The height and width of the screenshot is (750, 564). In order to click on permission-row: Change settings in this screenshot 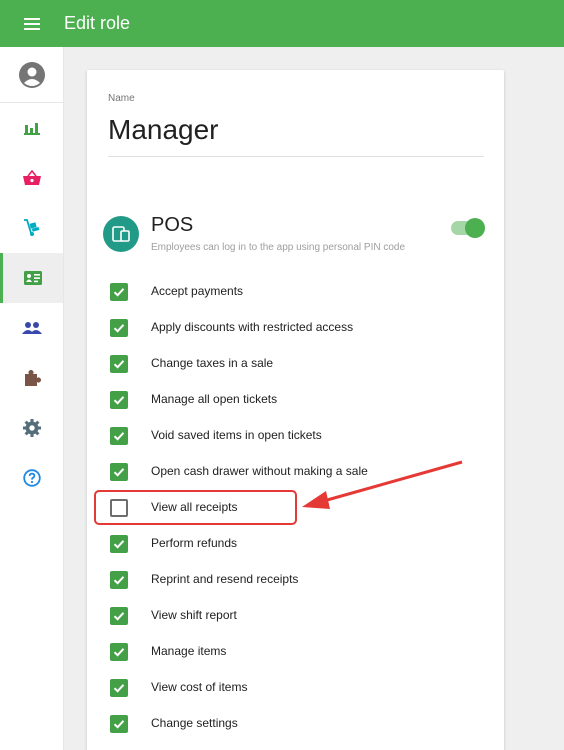, I will do `click(295, 725)`.